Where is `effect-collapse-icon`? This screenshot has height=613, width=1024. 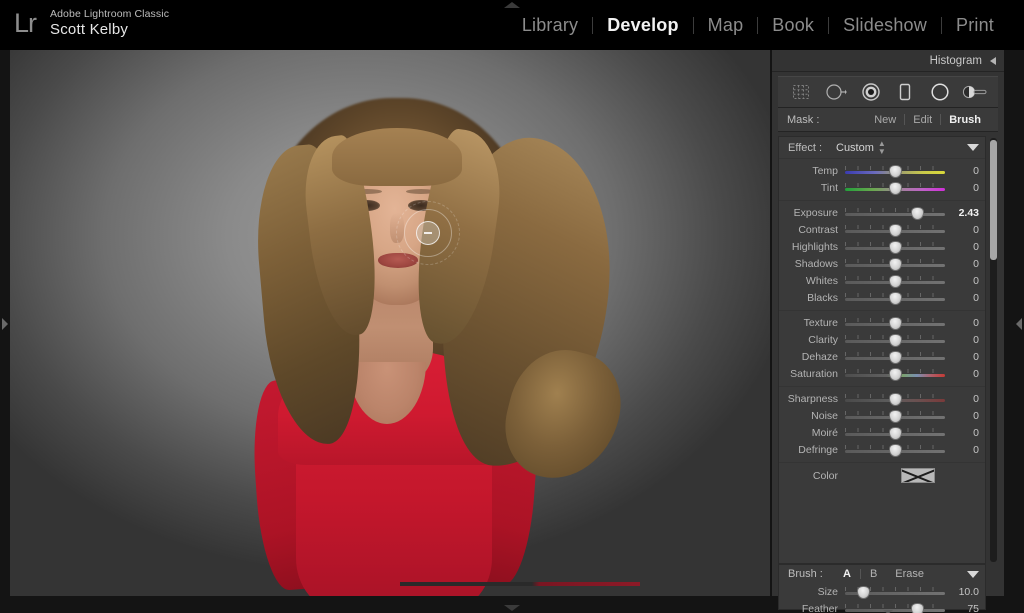
effect-collapse-icon is located at coordinates (973, 147).